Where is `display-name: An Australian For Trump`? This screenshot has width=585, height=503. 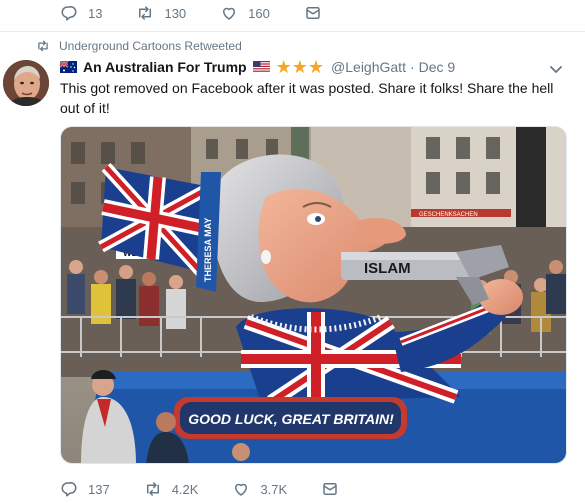
display-name: An Australian For Trump is located at coordinates (165, 67).